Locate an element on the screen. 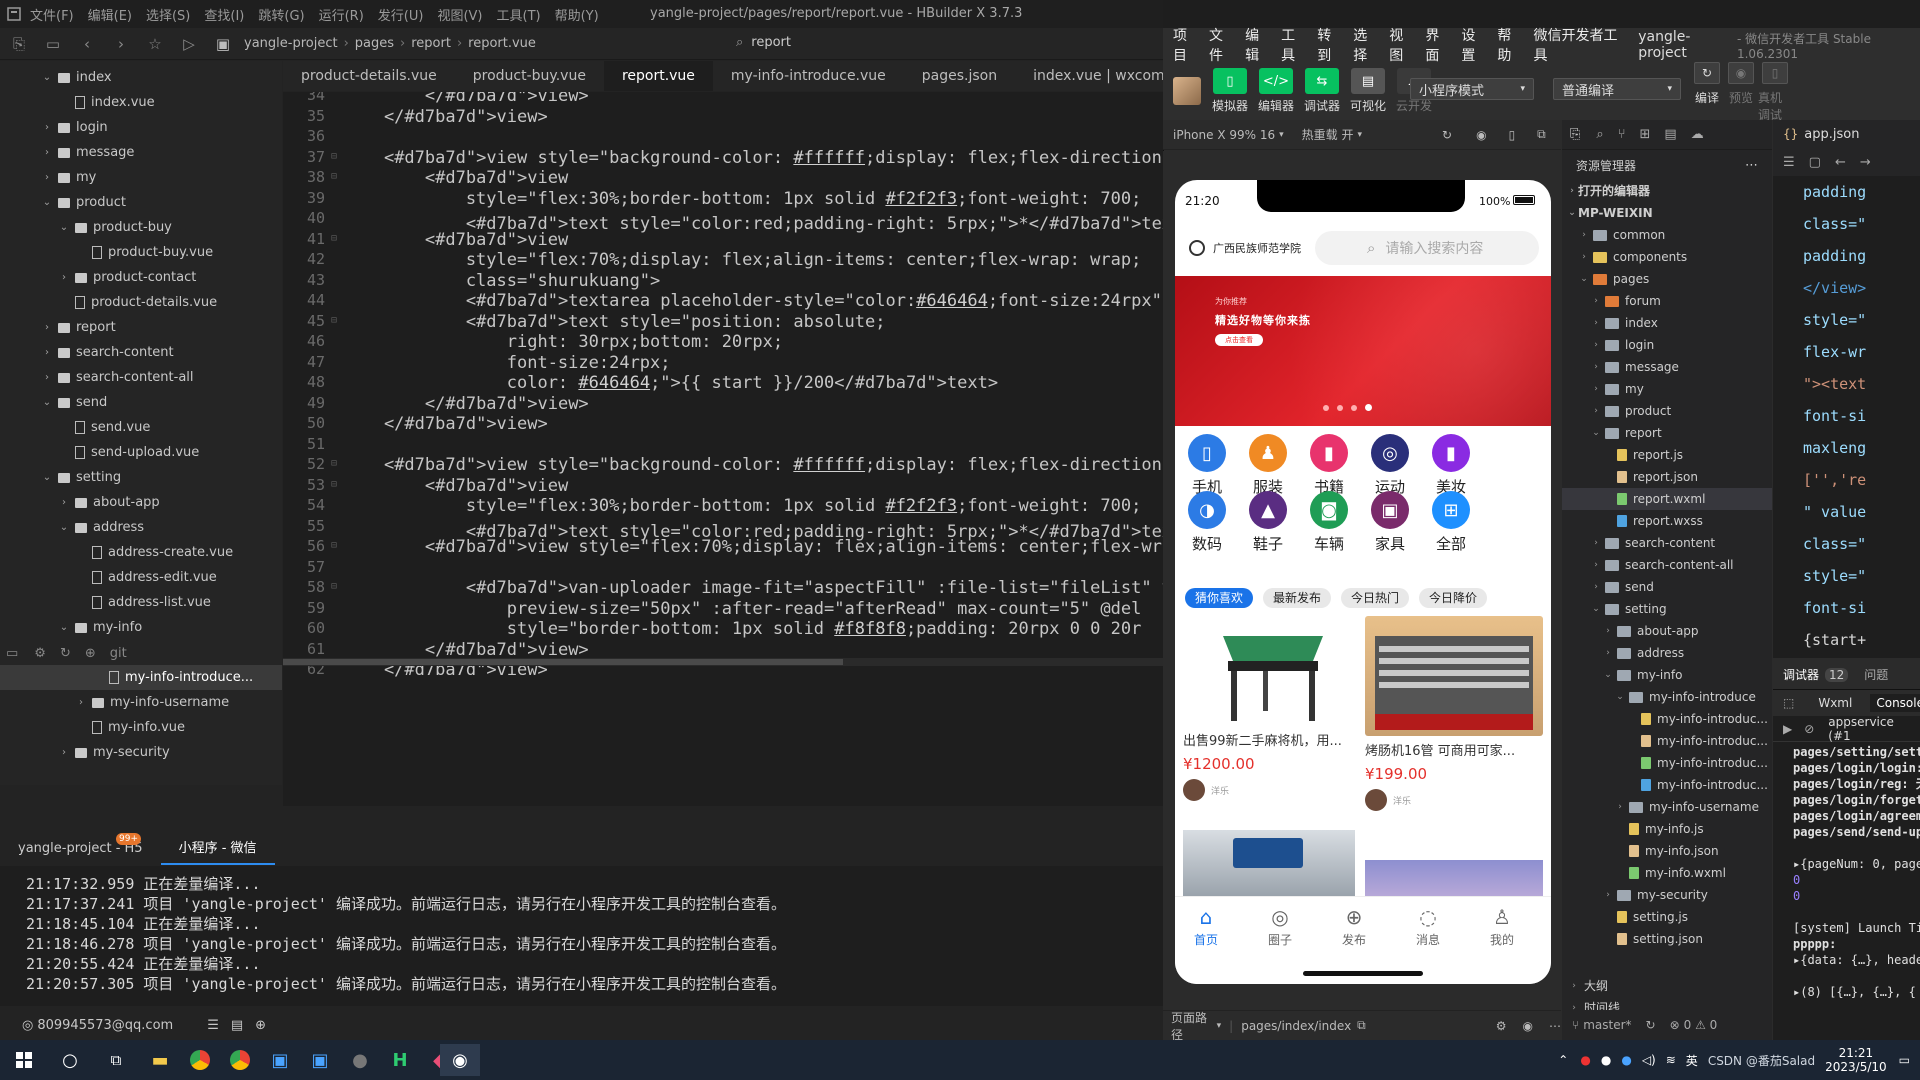 The height and width of the screenshot is (1080, 1920). tabbar-item: ◌ 消息 is located at coordinates (1428, 926).